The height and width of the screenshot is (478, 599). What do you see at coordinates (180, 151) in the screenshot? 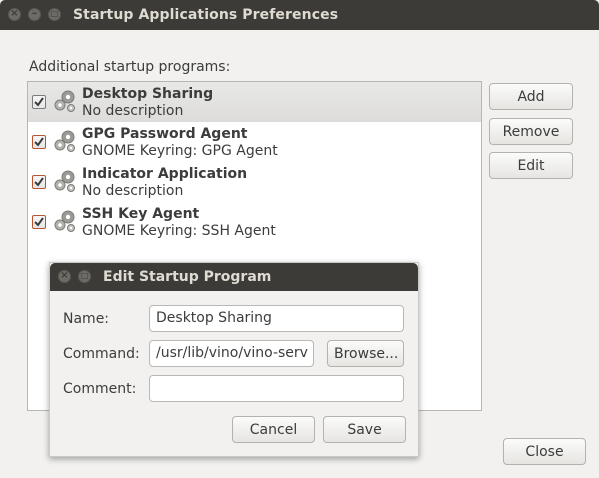
I see `program-description: GNOME Keyring: GPG Agent` at bounding box center [180, 151].